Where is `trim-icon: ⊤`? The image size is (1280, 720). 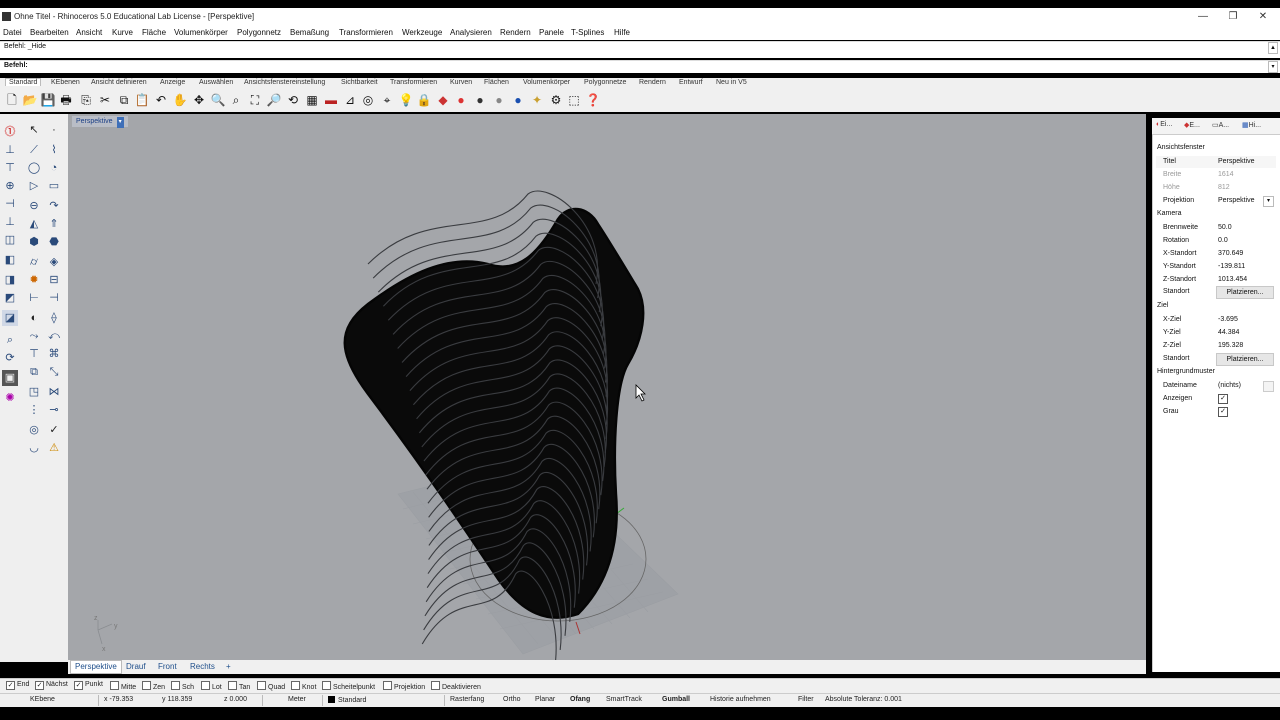 trim-icon: ⊤ is located at coordinates (34, 354).